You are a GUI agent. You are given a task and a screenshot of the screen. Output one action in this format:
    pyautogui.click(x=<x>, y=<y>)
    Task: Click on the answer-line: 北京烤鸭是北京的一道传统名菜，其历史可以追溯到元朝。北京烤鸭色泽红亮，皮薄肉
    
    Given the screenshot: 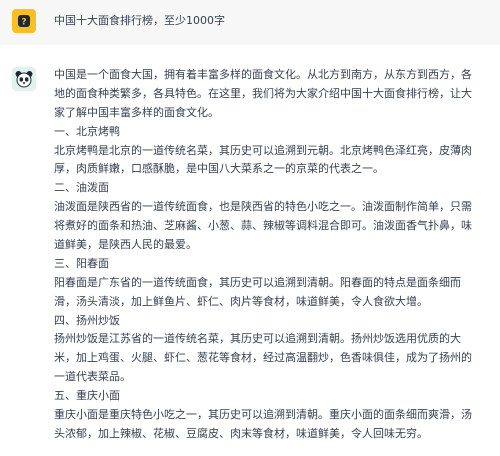 What is the action you would take?
    pyautogui.click(x=263, y=150)
    